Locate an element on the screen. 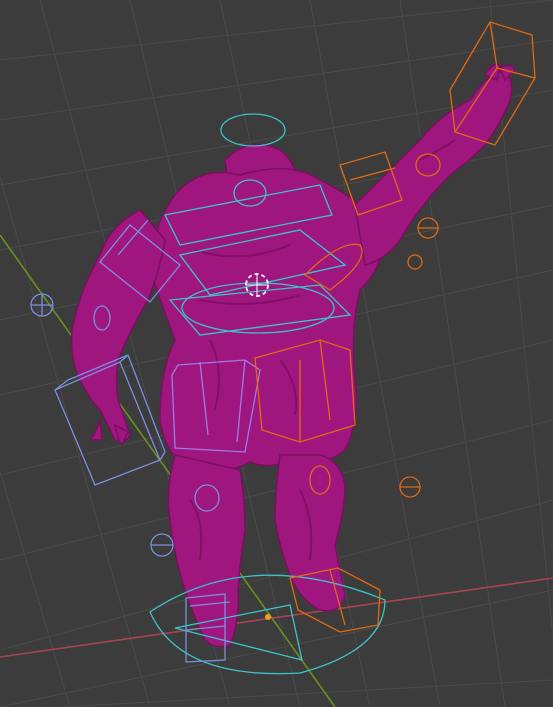  x-axis-line is located at coordinates (276, 617).